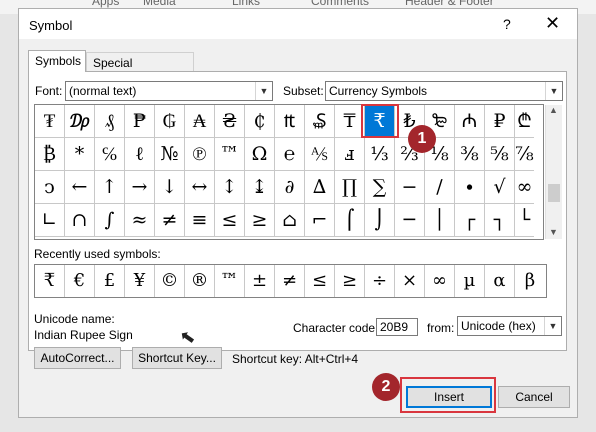 This screenshot has height=432, width=596. Describe the element at coordinates (410, 220) in the screenshot. I see `symbol-cell: ─` at that location.